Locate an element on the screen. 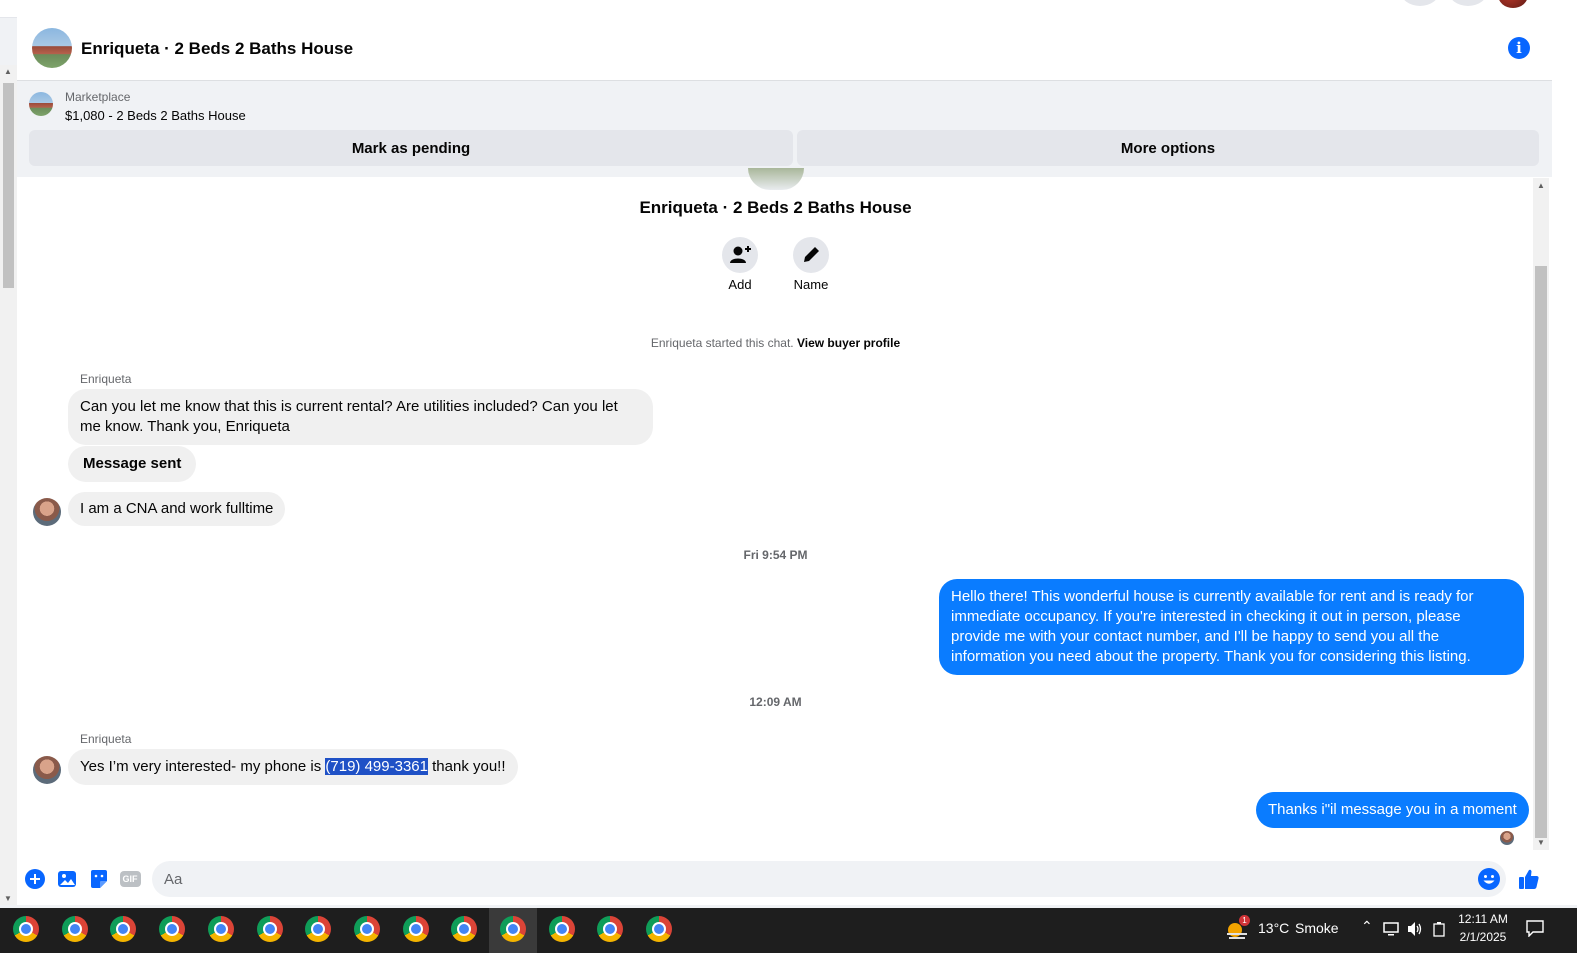 This screenshot has height=953, width=1577. chat-scrollbar: ▲ ▼ is located at coordinates (1541, 514).